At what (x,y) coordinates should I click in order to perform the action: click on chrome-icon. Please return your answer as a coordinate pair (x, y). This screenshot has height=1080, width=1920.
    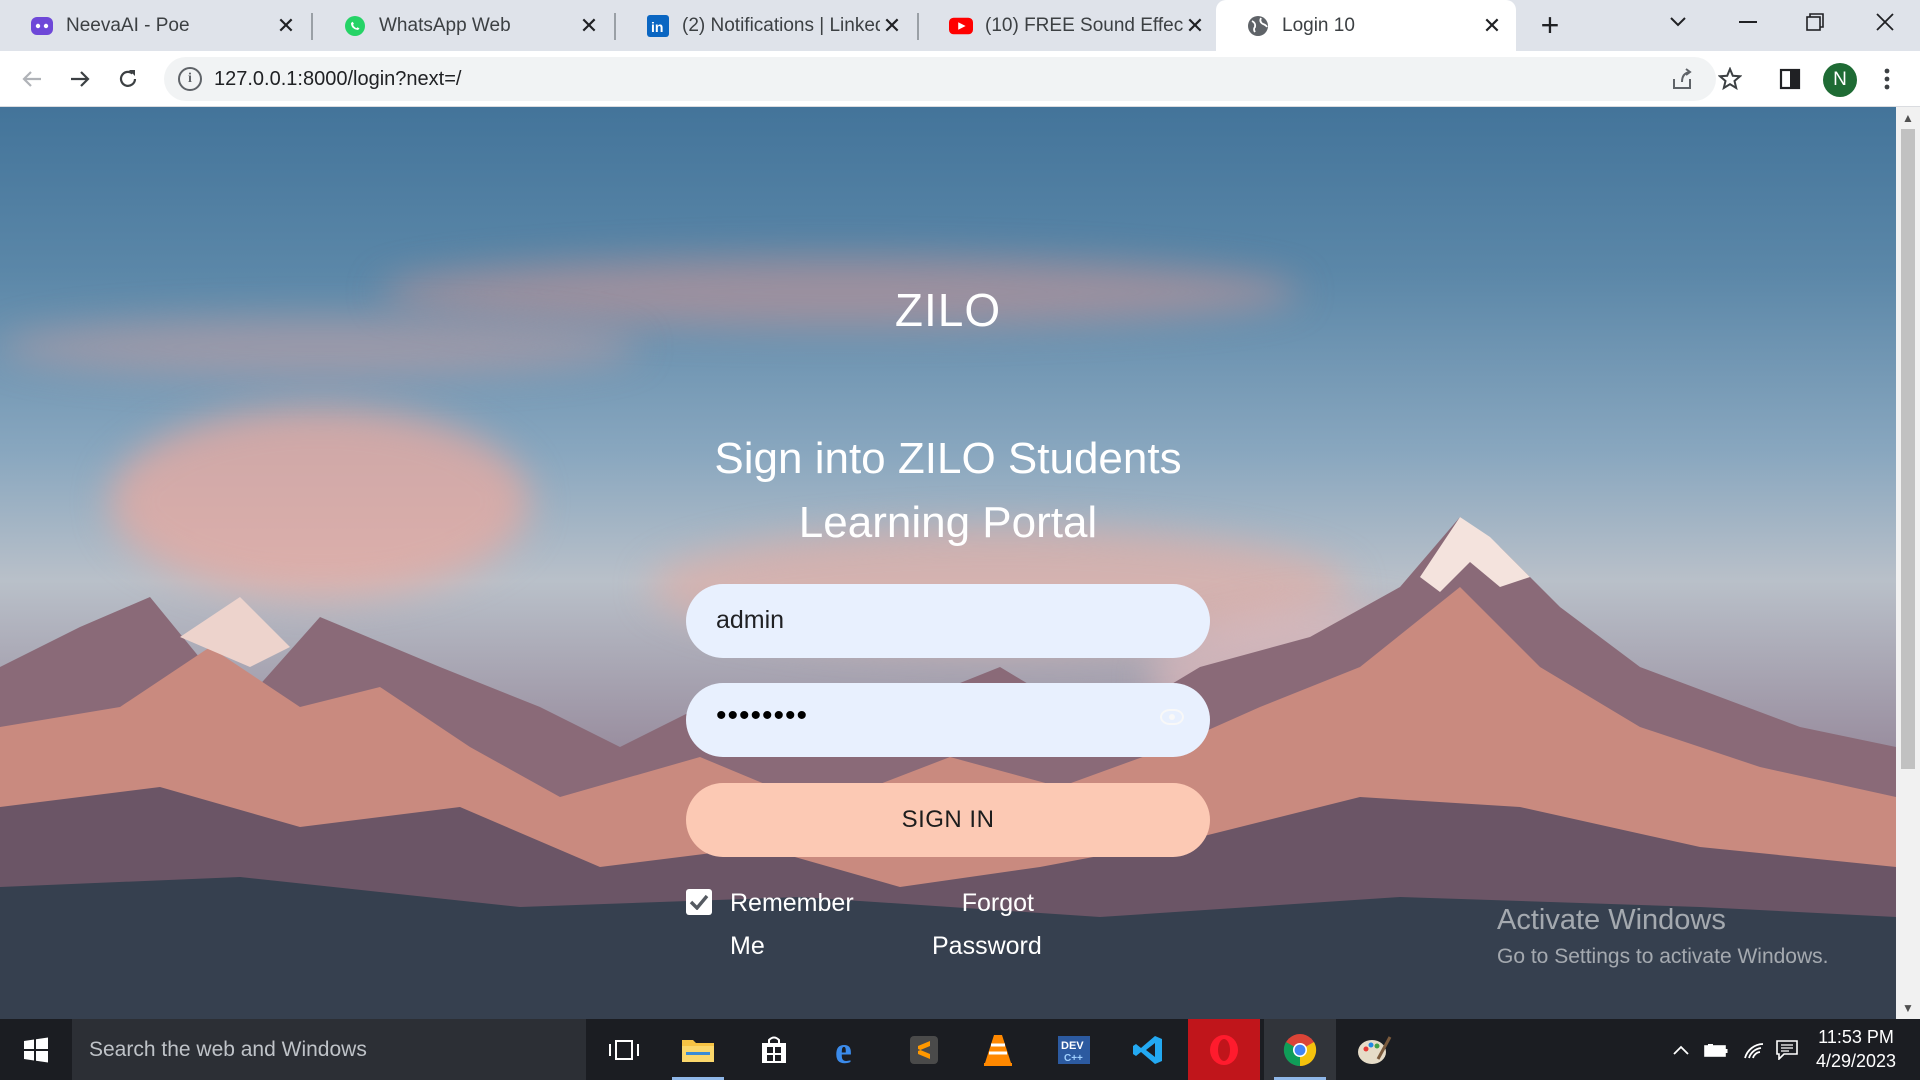
    Looking at the image, I should click on (1300, 1049).